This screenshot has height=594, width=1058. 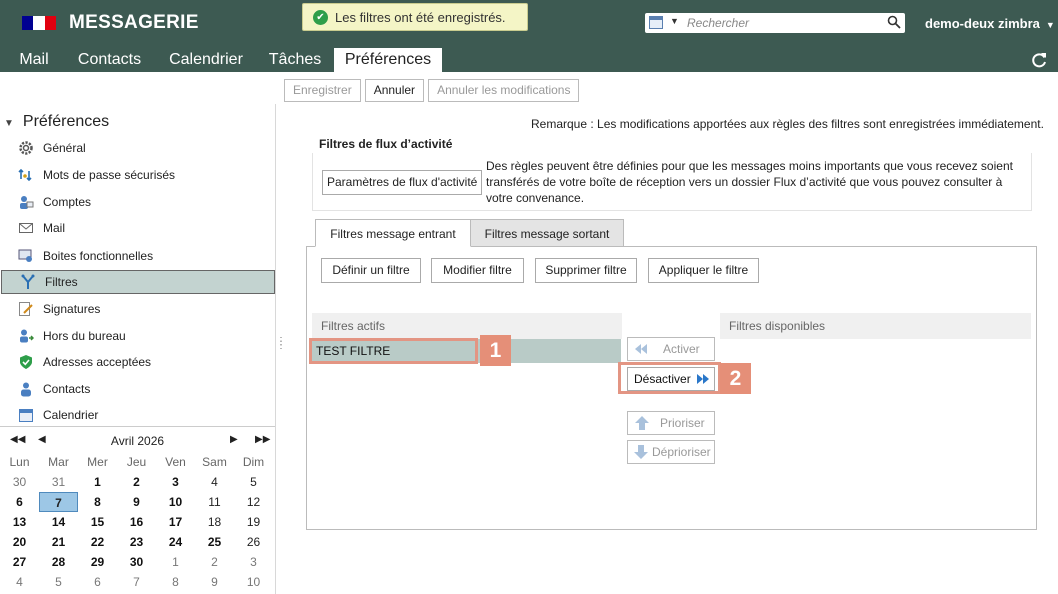 What do you see at coordinates (388, 60) in the screenshot?
I see `tab-preferences: Préférences` at bounding box center [388, 60].